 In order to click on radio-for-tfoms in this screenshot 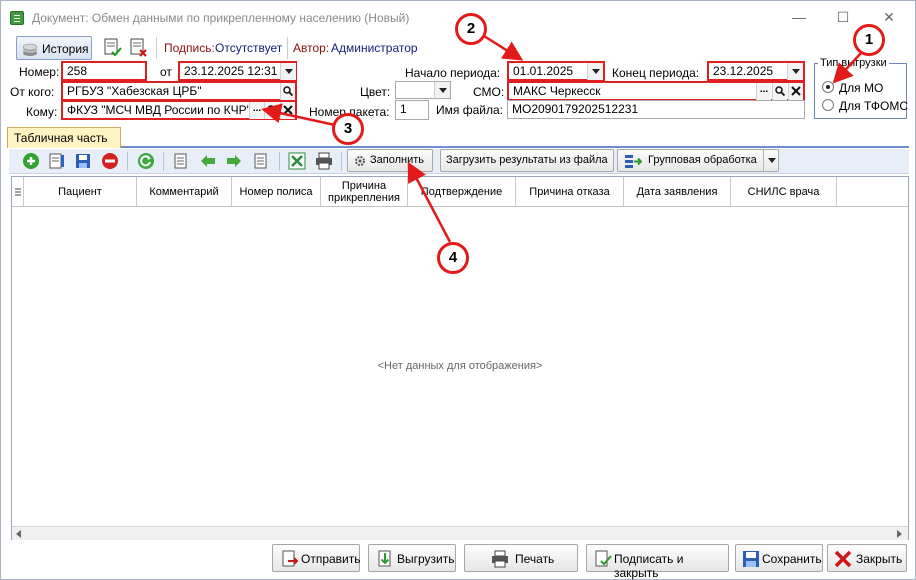, I will do `click(828, 105)`.